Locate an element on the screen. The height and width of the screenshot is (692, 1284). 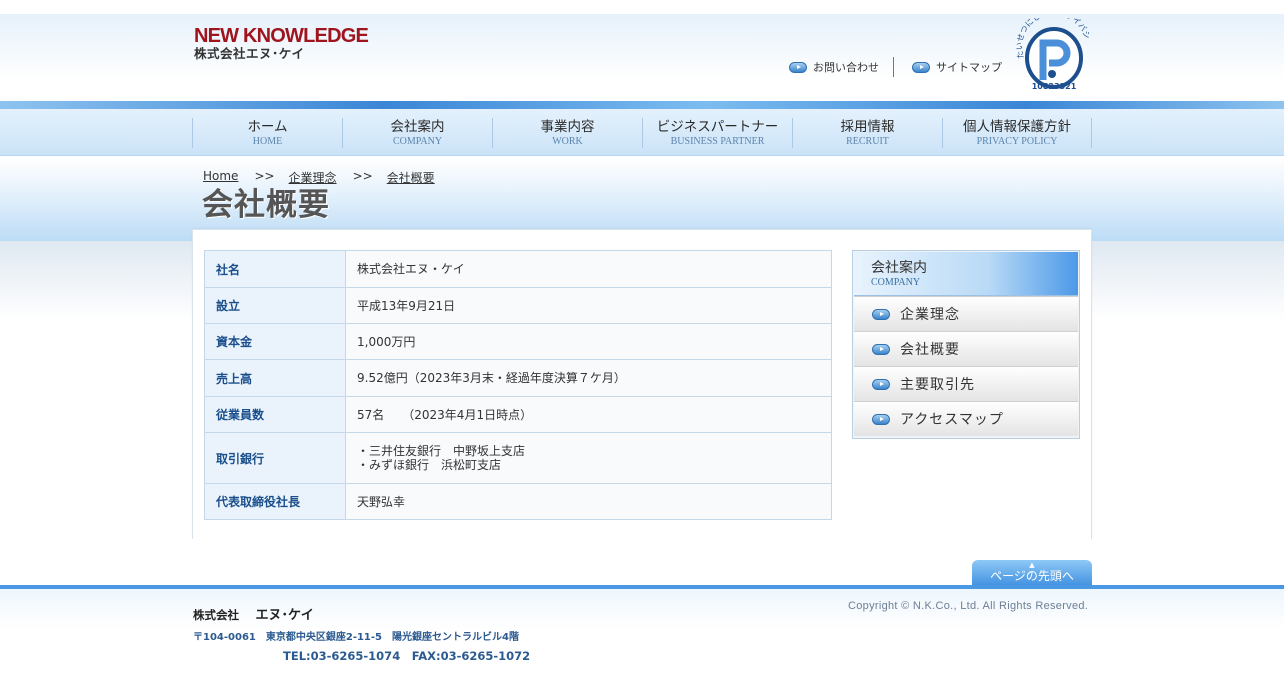
contact-link: お問い合わせ is located at coordinates (834, 67).